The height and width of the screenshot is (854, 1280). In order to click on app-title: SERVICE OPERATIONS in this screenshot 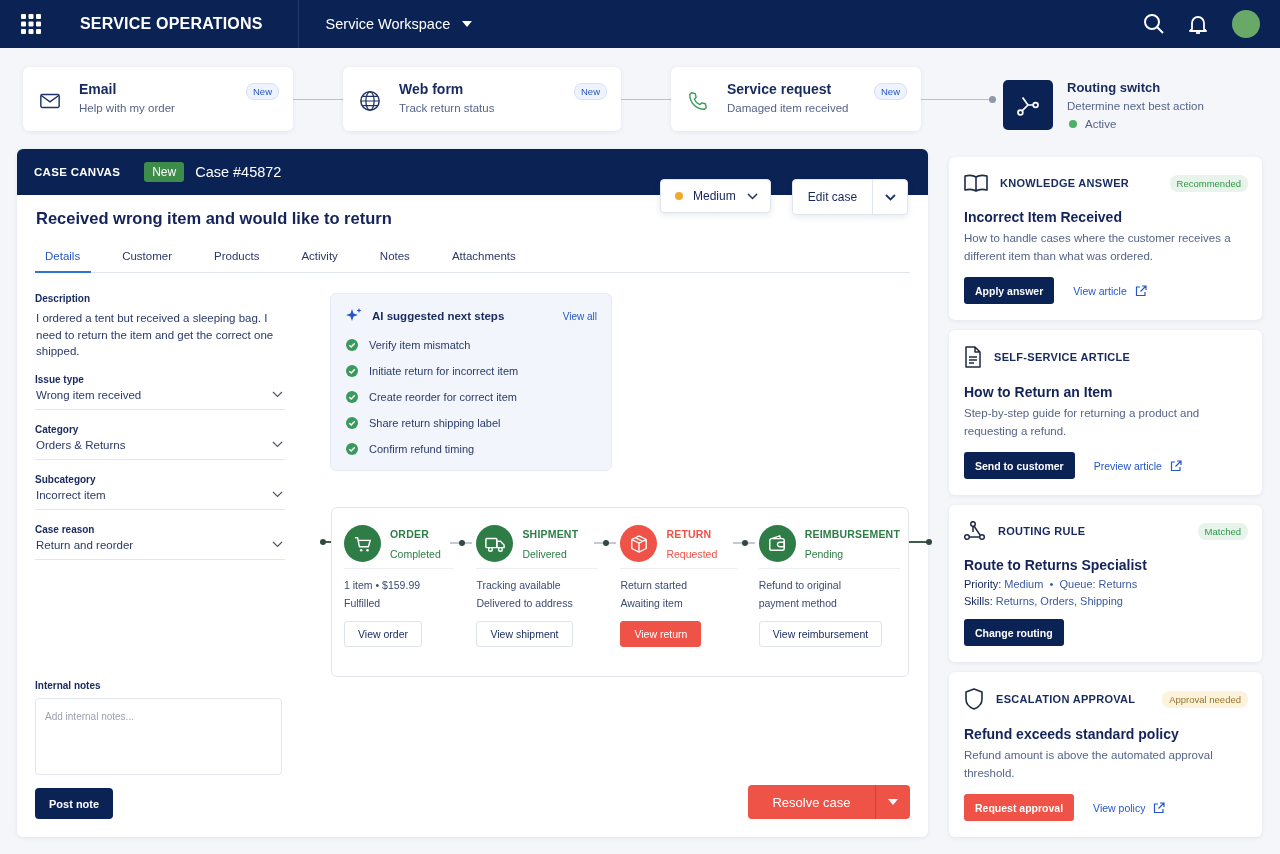, I will do `click(171, 24)`.